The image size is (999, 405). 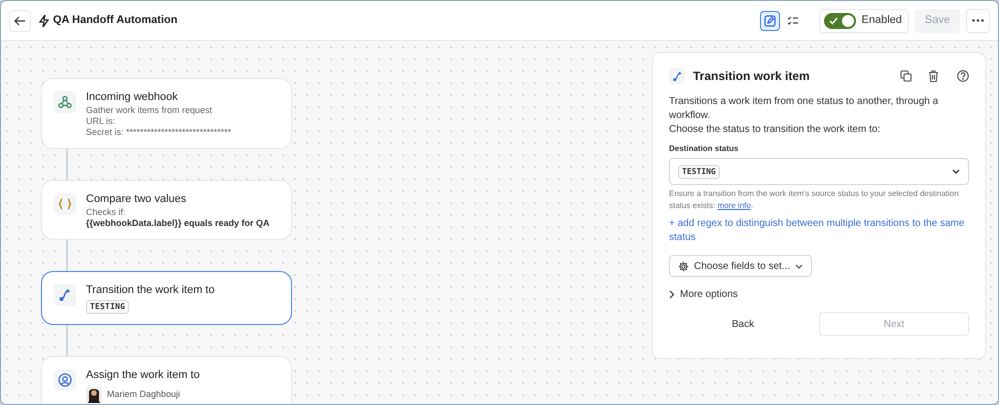 I want to click on field-label: Destination status, so click(x=704, y=149).